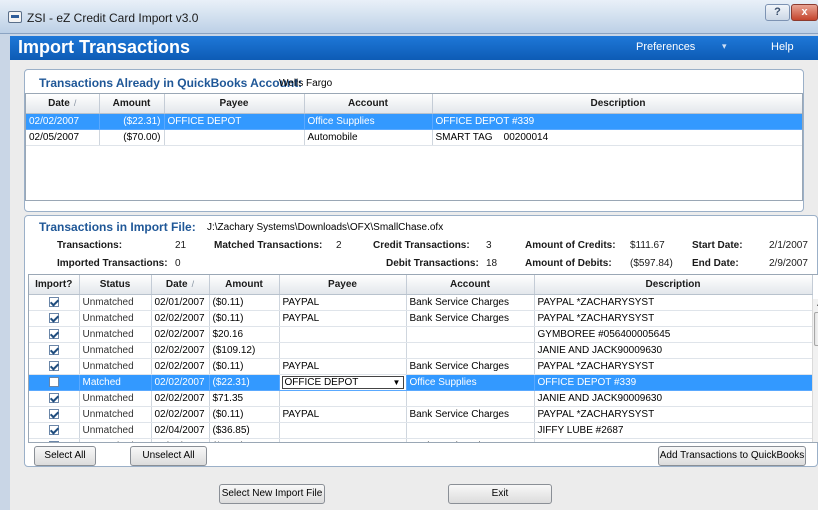 The width and height of the screenshot is (818, 510). What do you see at coordinates (132, 121) in the screenshot?
I see `cell-amount: ($22.31)` at bounding box center [132, 121].